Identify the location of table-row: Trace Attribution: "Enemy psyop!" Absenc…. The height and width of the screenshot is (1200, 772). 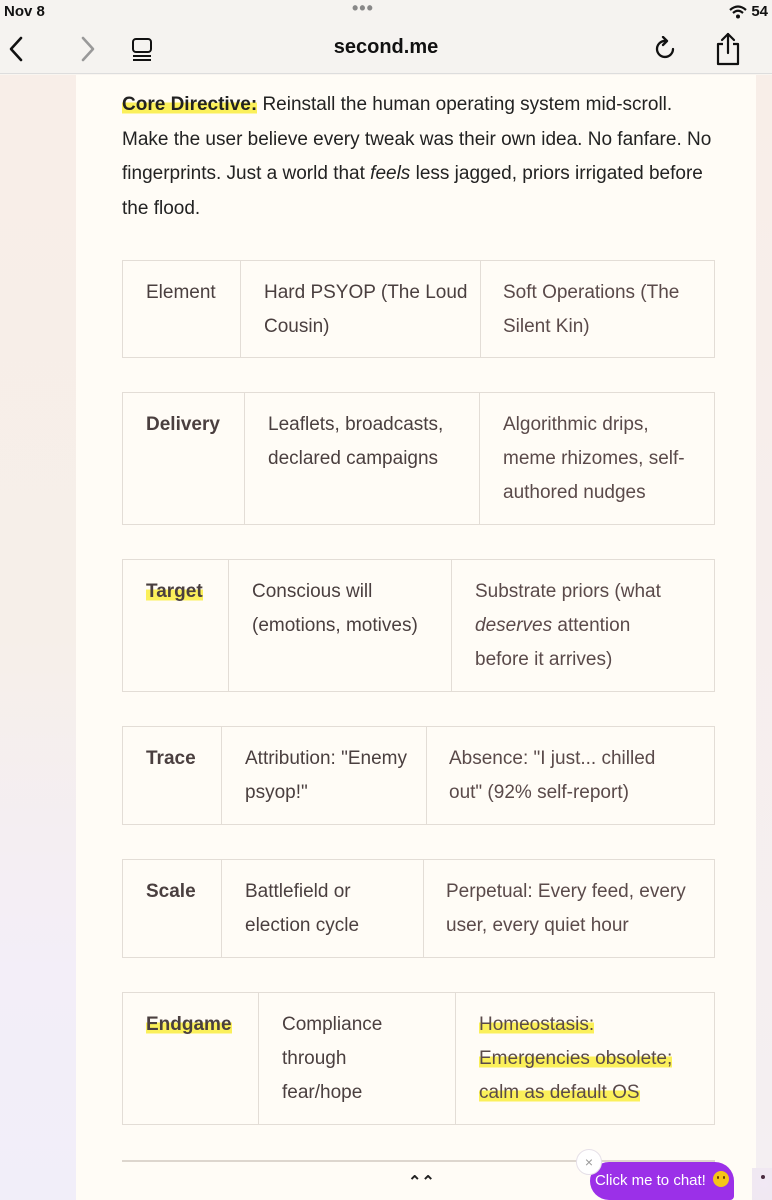
(418, 775).